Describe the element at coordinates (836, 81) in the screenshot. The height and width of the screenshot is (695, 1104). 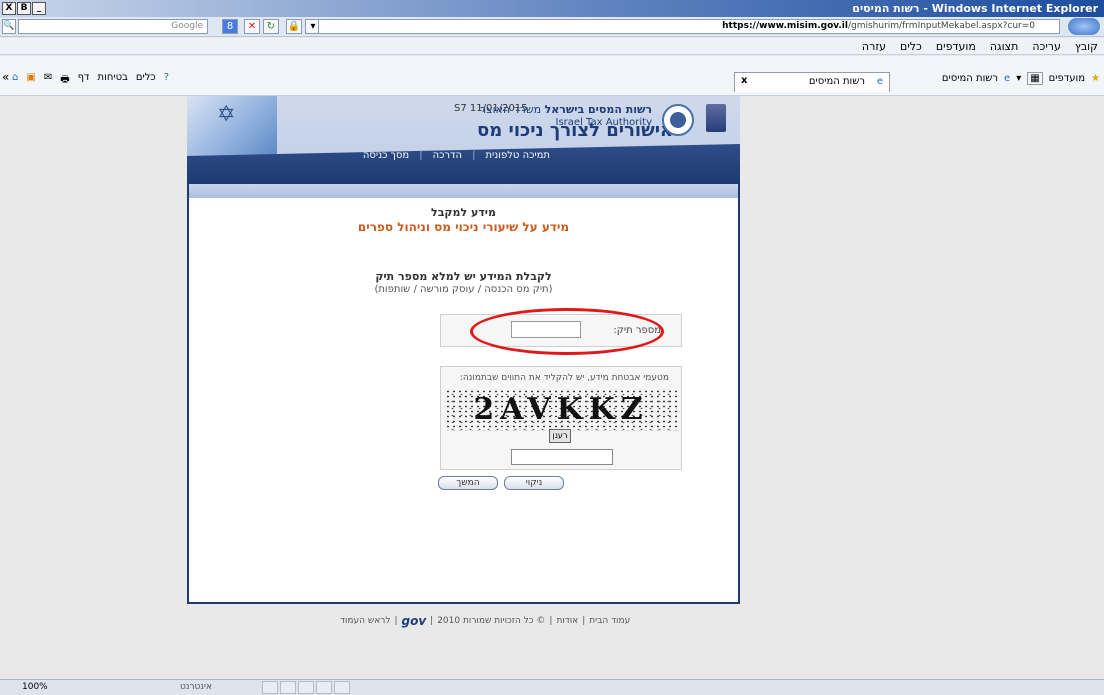
I see `tab-label: רשות המיסים` at that location.